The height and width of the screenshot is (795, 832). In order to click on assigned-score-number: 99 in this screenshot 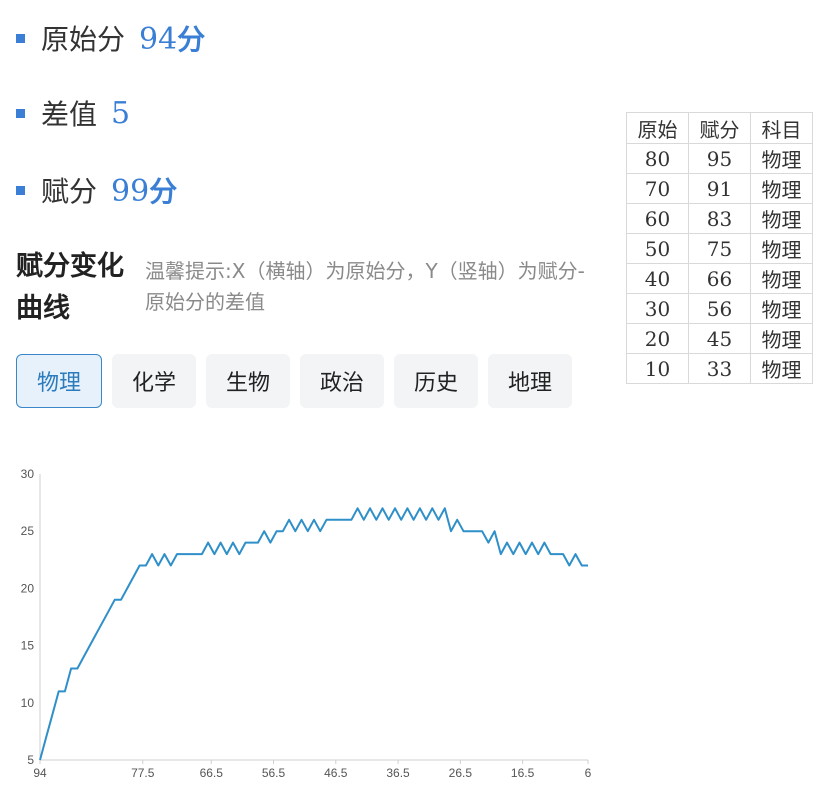, I will do `click(130, 191)`.